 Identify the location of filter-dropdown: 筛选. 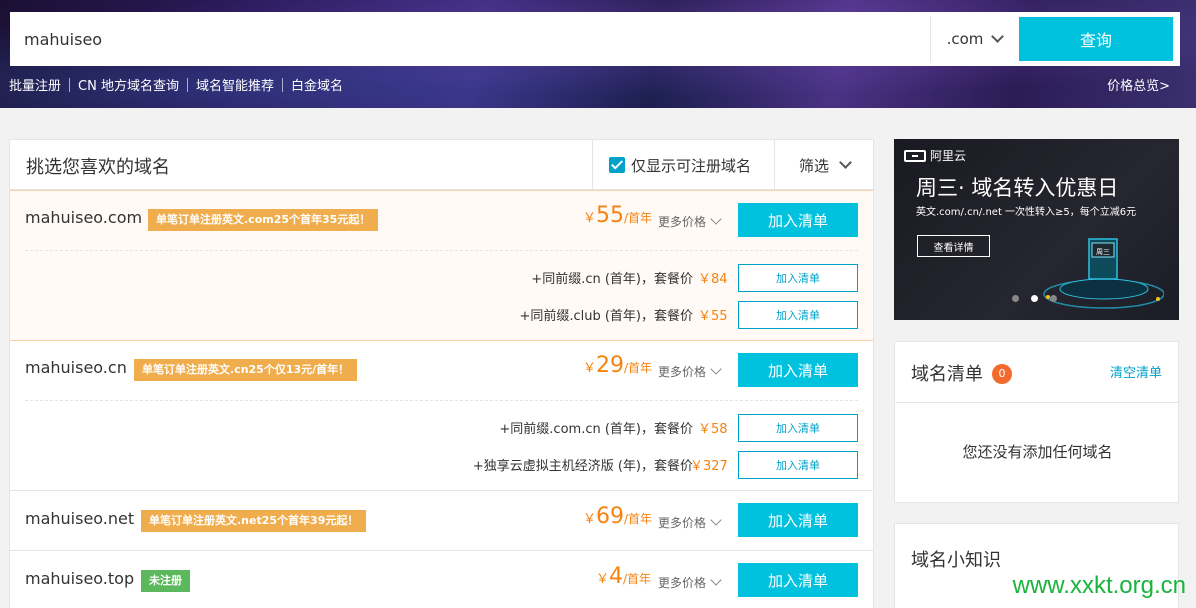
(824, 165).